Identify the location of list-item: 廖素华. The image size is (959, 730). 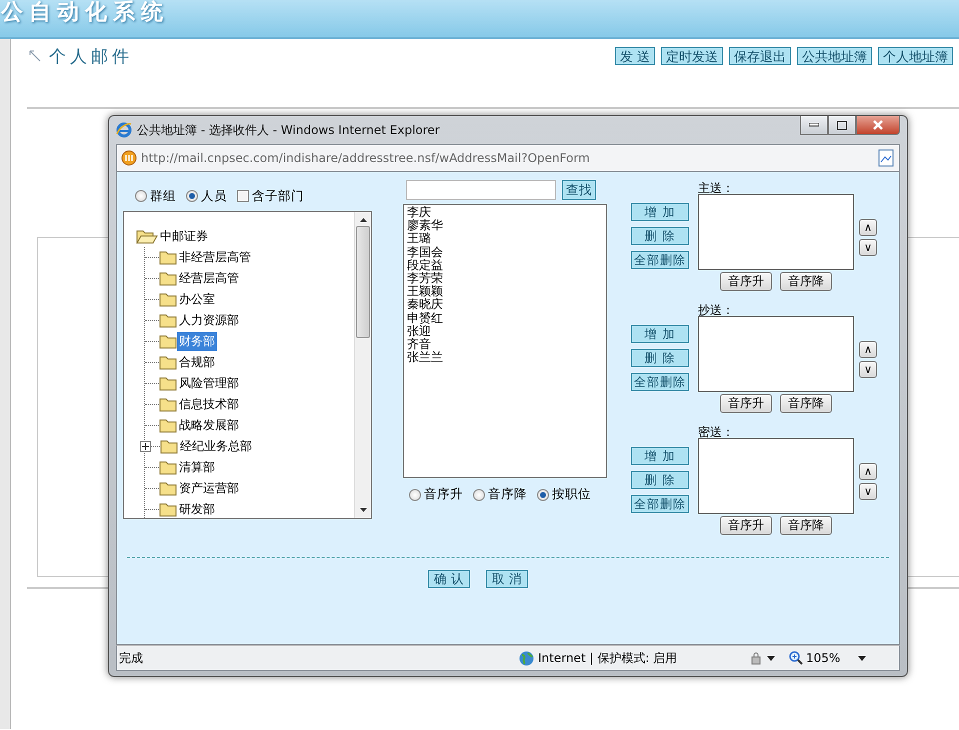
(505, 225).